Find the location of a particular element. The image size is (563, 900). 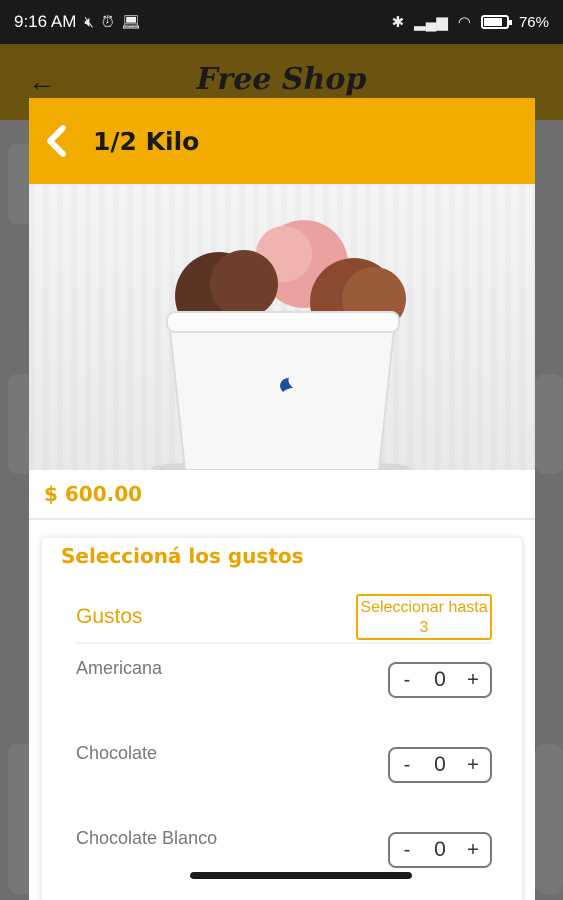

laptop-icon: 💻︎ is located at coordinates (131, 22).